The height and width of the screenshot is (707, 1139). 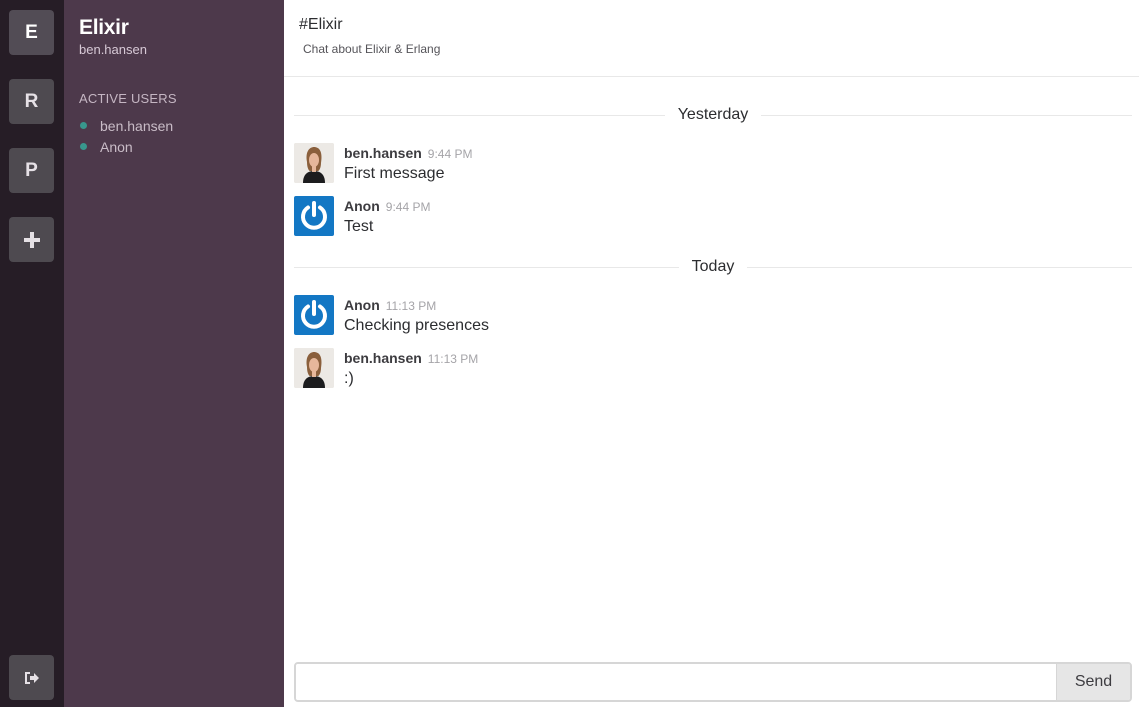 I want to click on day-divider: Today, so click(x=713, y=267).